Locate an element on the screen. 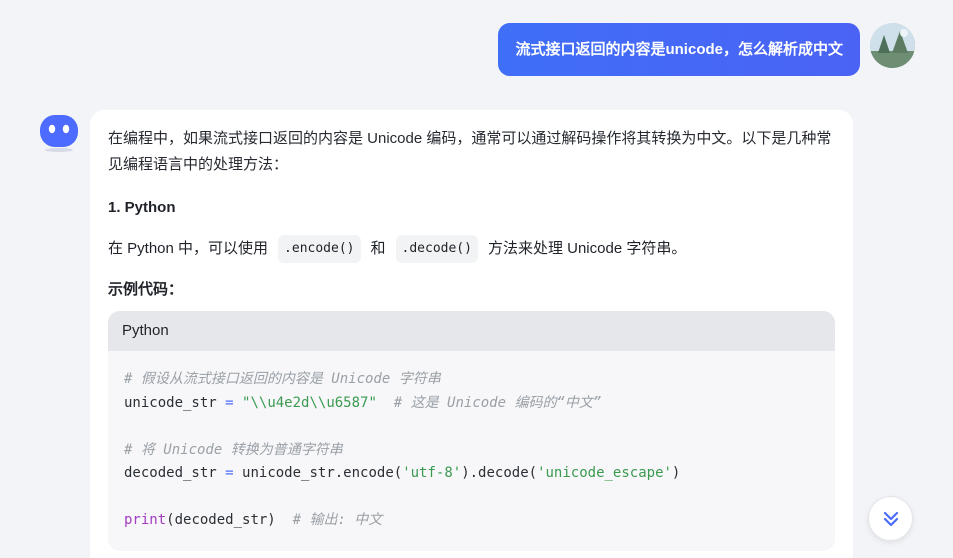  code-identifier: unicode_str is located at coordinates (170, 402).